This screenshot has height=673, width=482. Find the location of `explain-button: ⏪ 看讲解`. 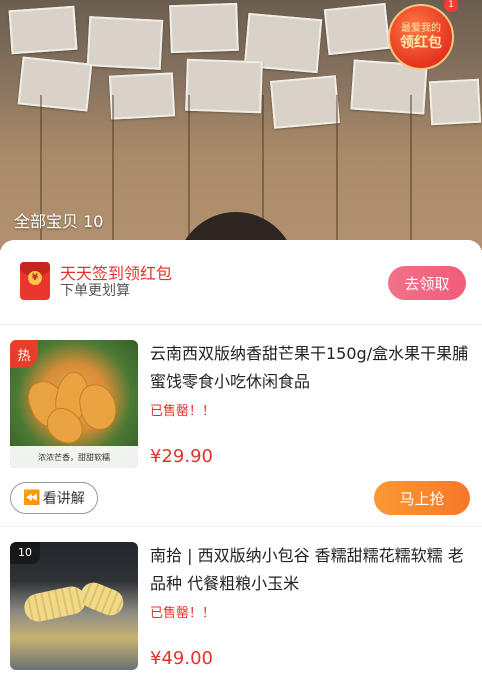

explain-button: ⏪ 看讲解 is located at coordinates (54, 498).